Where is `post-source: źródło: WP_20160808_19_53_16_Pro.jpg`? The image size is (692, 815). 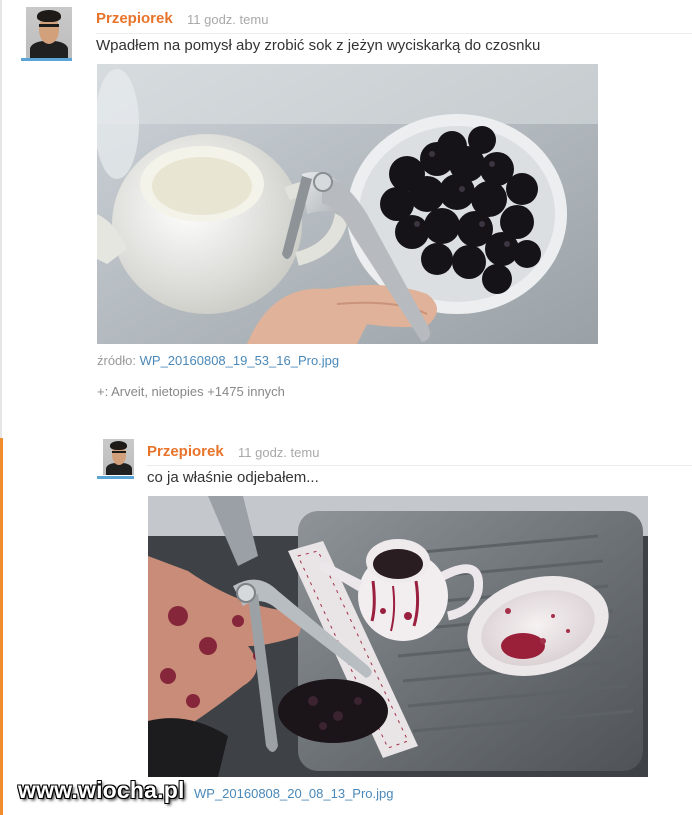 post-source: źródło: WP_20160808_19_53_16_Pro.jpg is located at coordinates (218, 360).